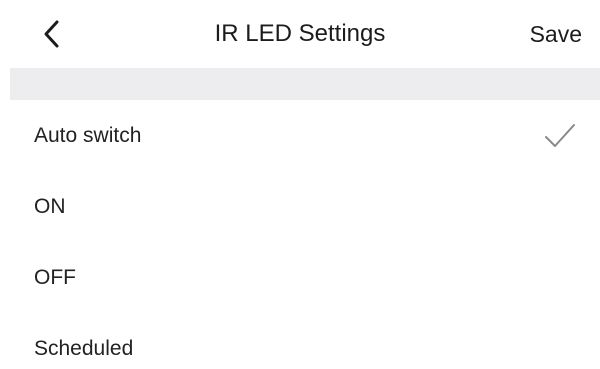 The height and width of the screenshot is (369, 600). I want to click on section-divider, so click(305, 84).